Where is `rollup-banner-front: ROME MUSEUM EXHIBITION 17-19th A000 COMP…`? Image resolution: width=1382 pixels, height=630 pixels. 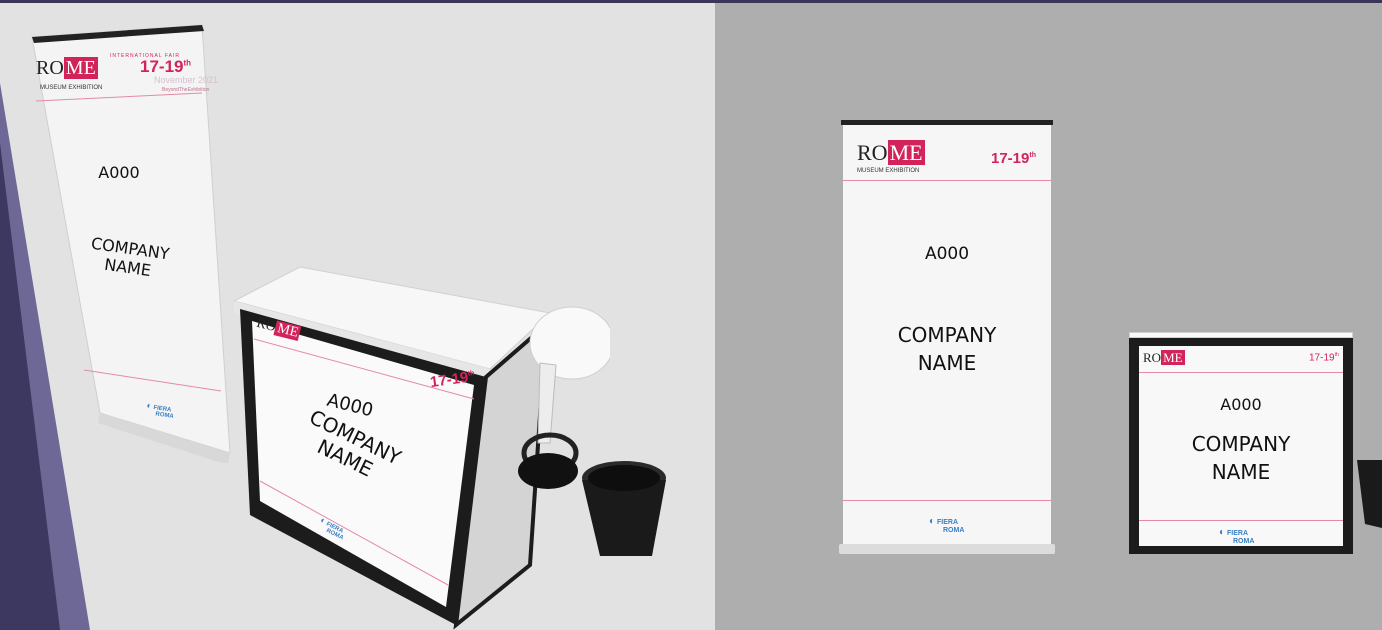 rollup-banner-front: ROME MUSEUM EXHIBITION 17-19th A000 COMP… is located at coordinates (947, 338).